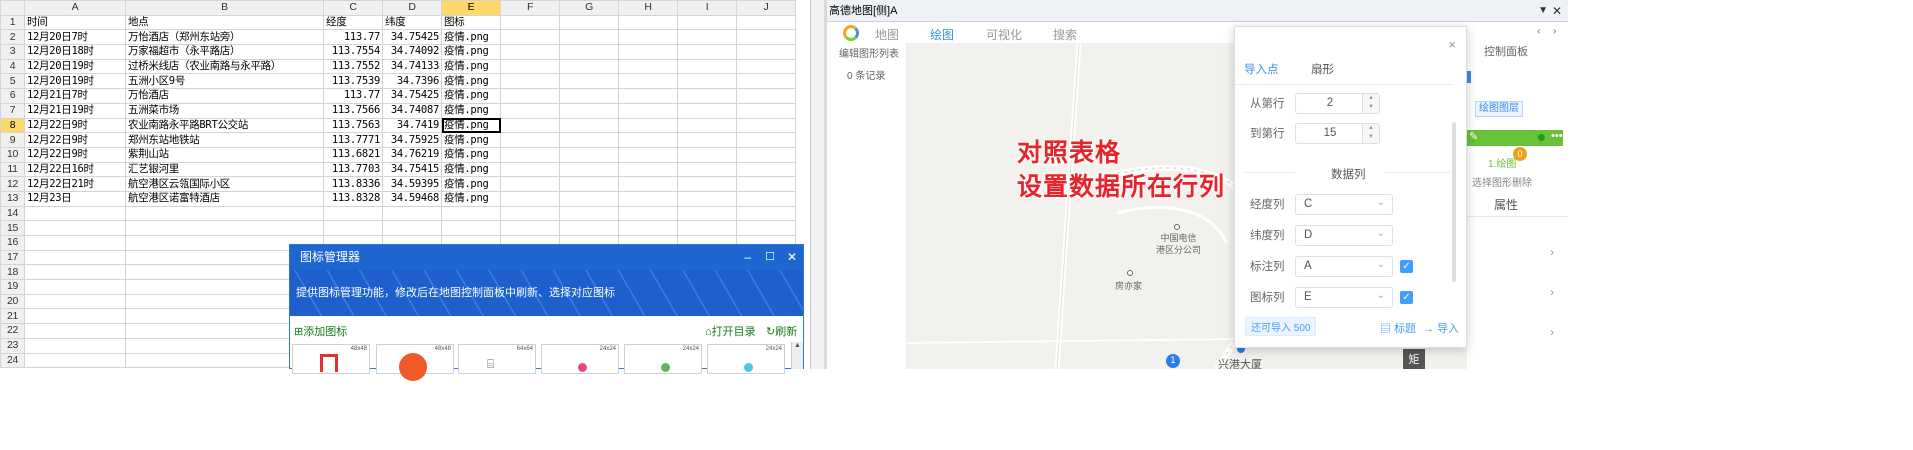 The width and height of the screenshot is (1913, 450). What do you see at coordinates (415, 362) in the screenshot?
I see `icon-thumbnail: 48x48` at bounding box center [415, 362].